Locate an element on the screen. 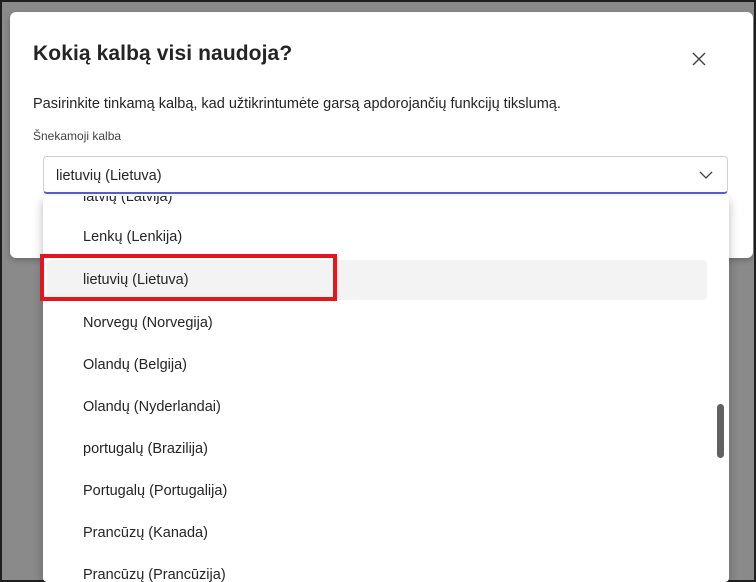 The height and width of the screenshot is (582, 756). option-olandu-nyderlandai: Olandų (Nyderlandai) is located at coordinates (375, 407).